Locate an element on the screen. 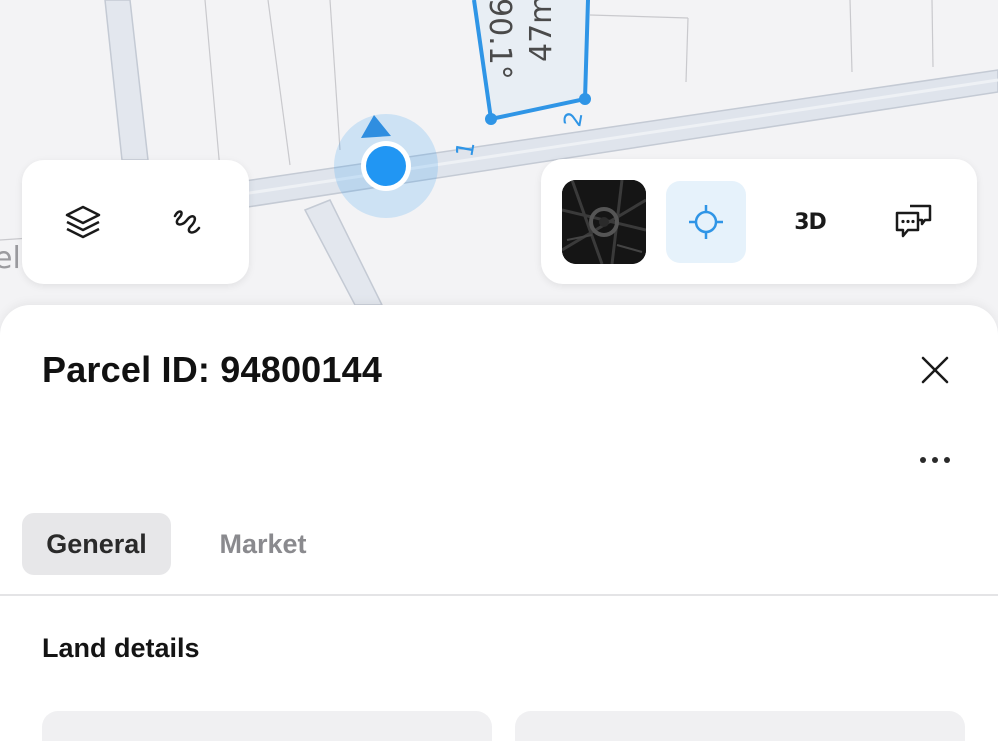 Image resolution: width=998 pixels, height=745 pixels. tabs-divider is located at coordinates (499, 595).